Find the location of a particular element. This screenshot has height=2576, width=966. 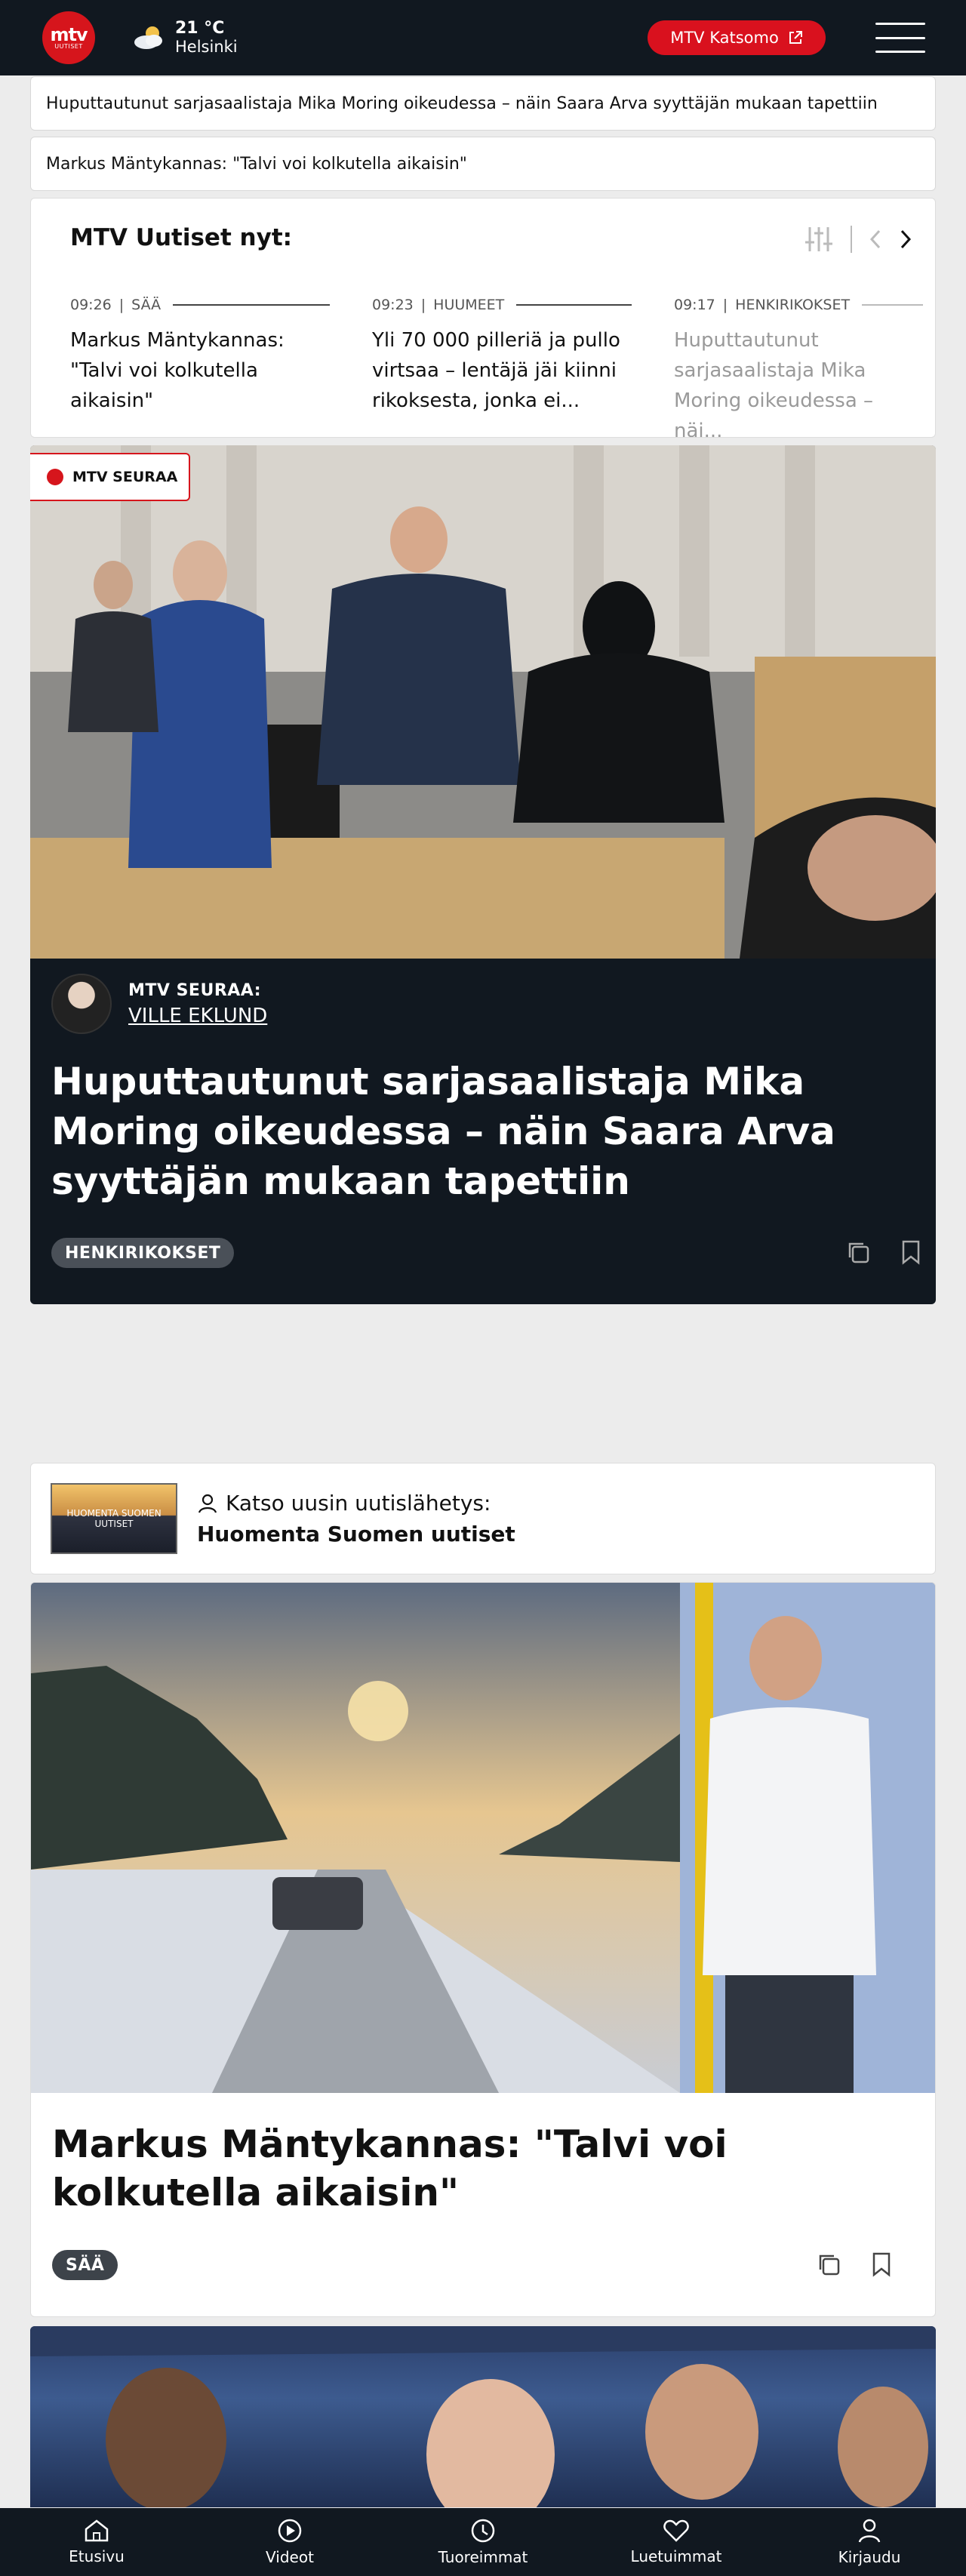

news-category: HUUMEET is located at coordinates (469, 305).